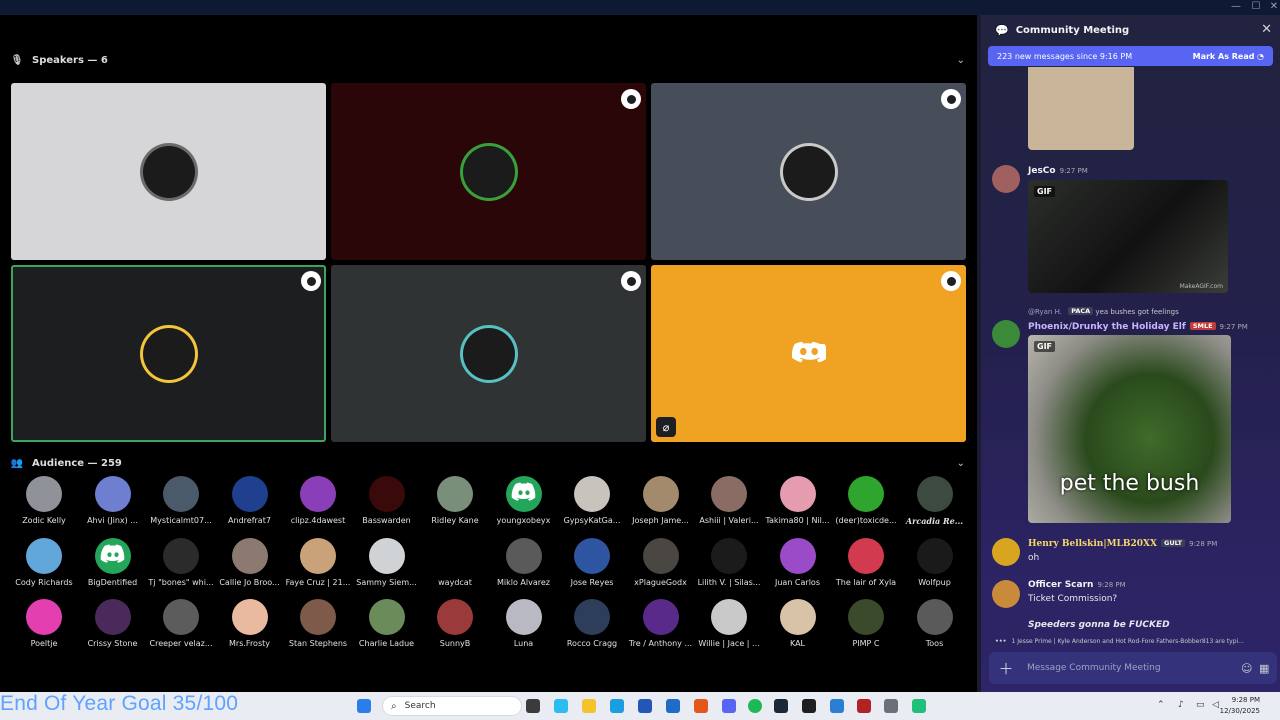 The width and height of the screenshot is (1280, 720). What do you see at coordinates (1256, 6) in the screenshot?
I see `maximize-button: ☐` at bounding box center [1256, 6].